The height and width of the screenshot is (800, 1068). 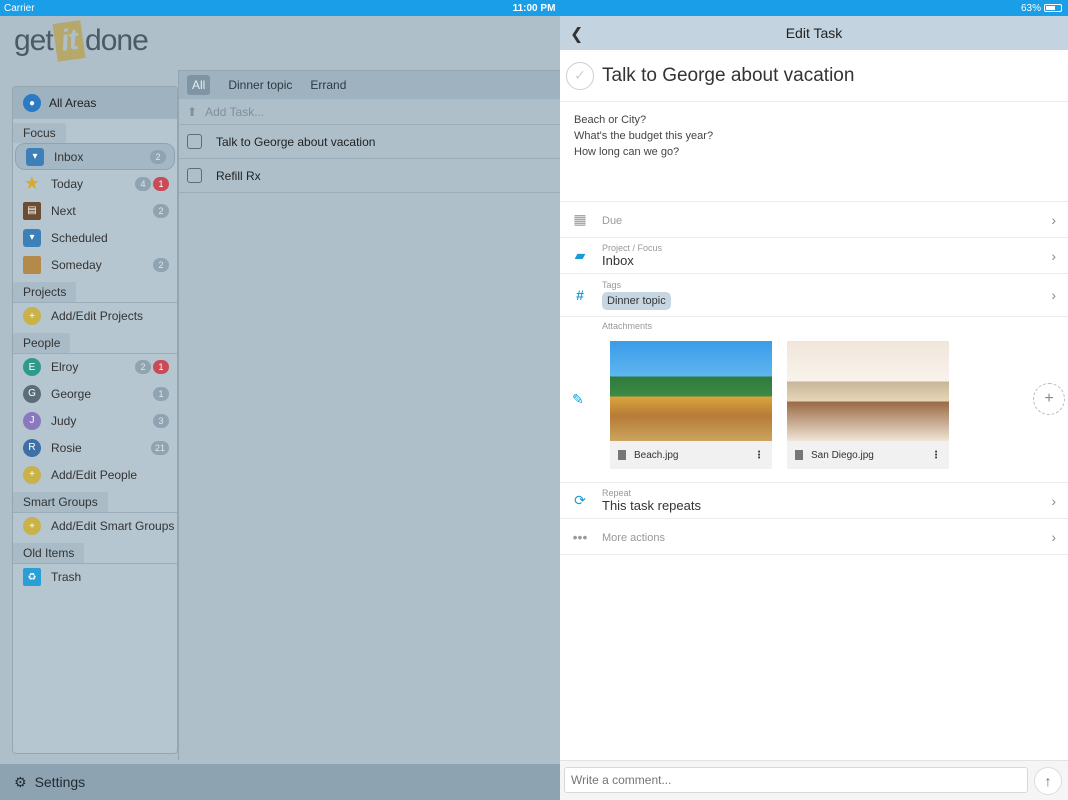 What do you see at coordinates (117, 40) in the screenshot?
I see `logo-part-done: done` at bounding box center [117, 40].